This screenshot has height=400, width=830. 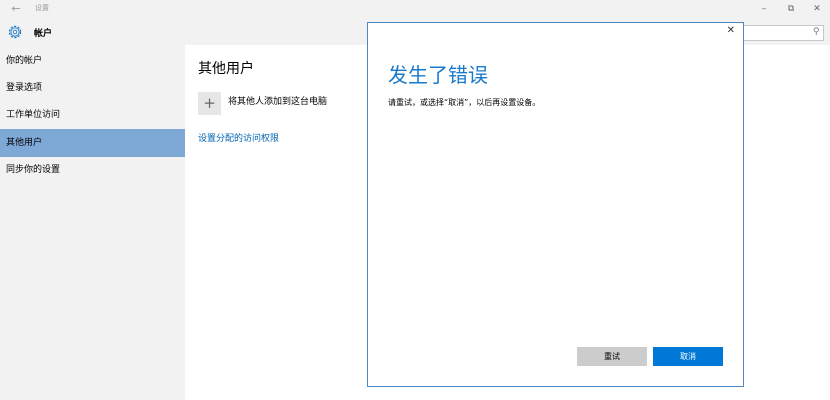 I want to click on dialog-title: 发生了错误, so click(x=438, y=75).